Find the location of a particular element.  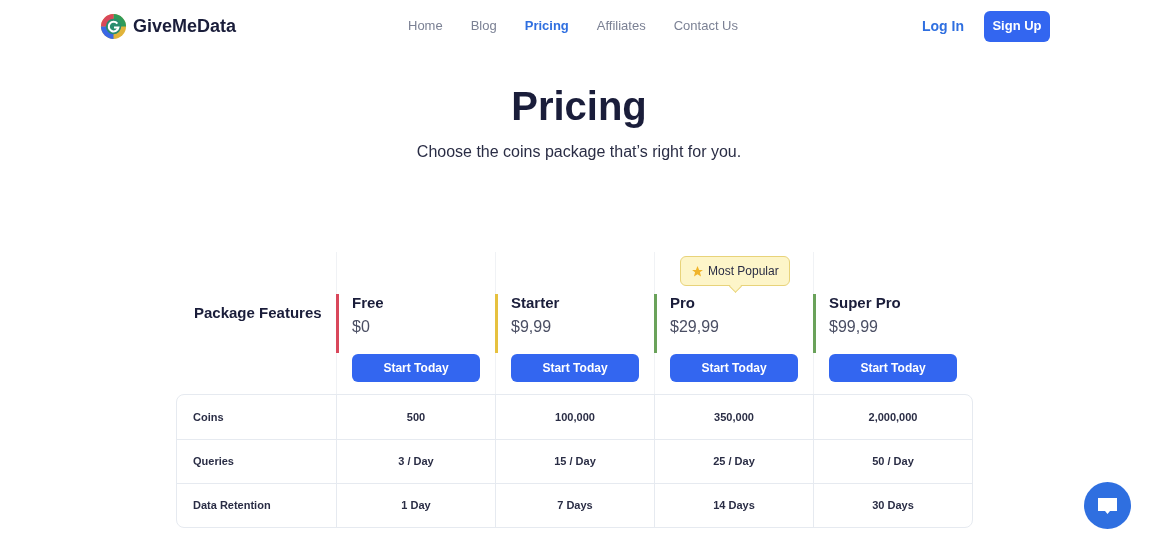

nav-link: Contact Us is located at coordinates (705, 26).